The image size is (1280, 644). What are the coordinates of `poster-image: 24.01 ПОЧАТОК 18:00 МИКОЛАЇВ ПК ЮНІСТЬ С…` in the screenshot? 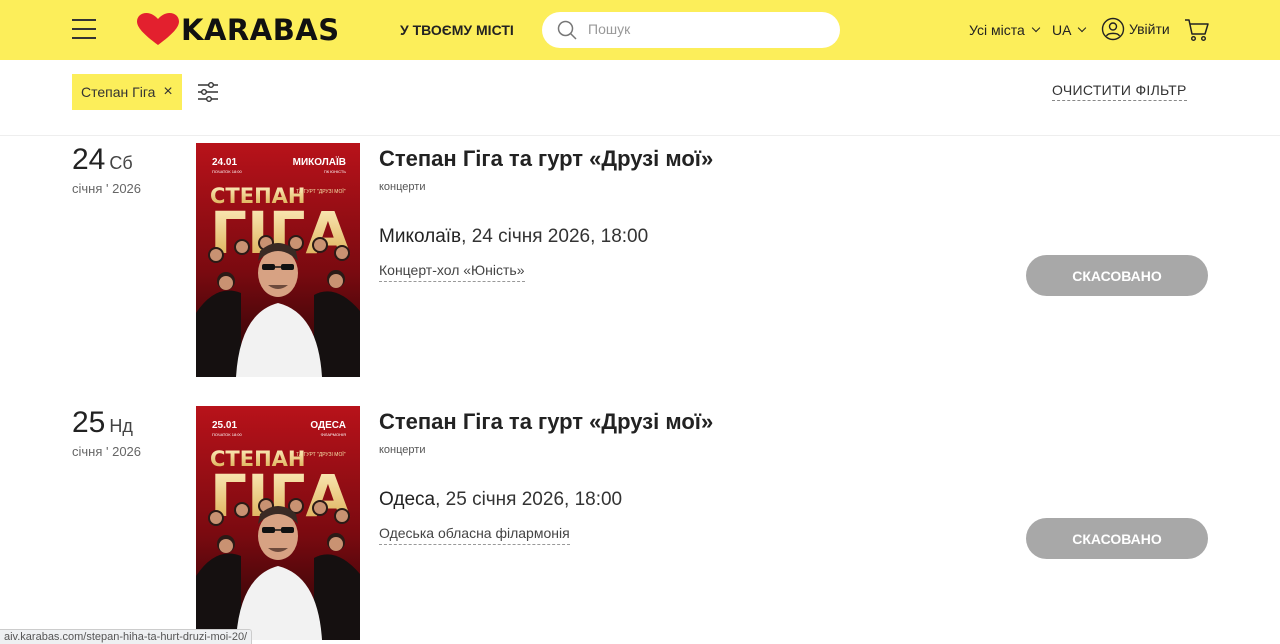 It's located at (278, 260).